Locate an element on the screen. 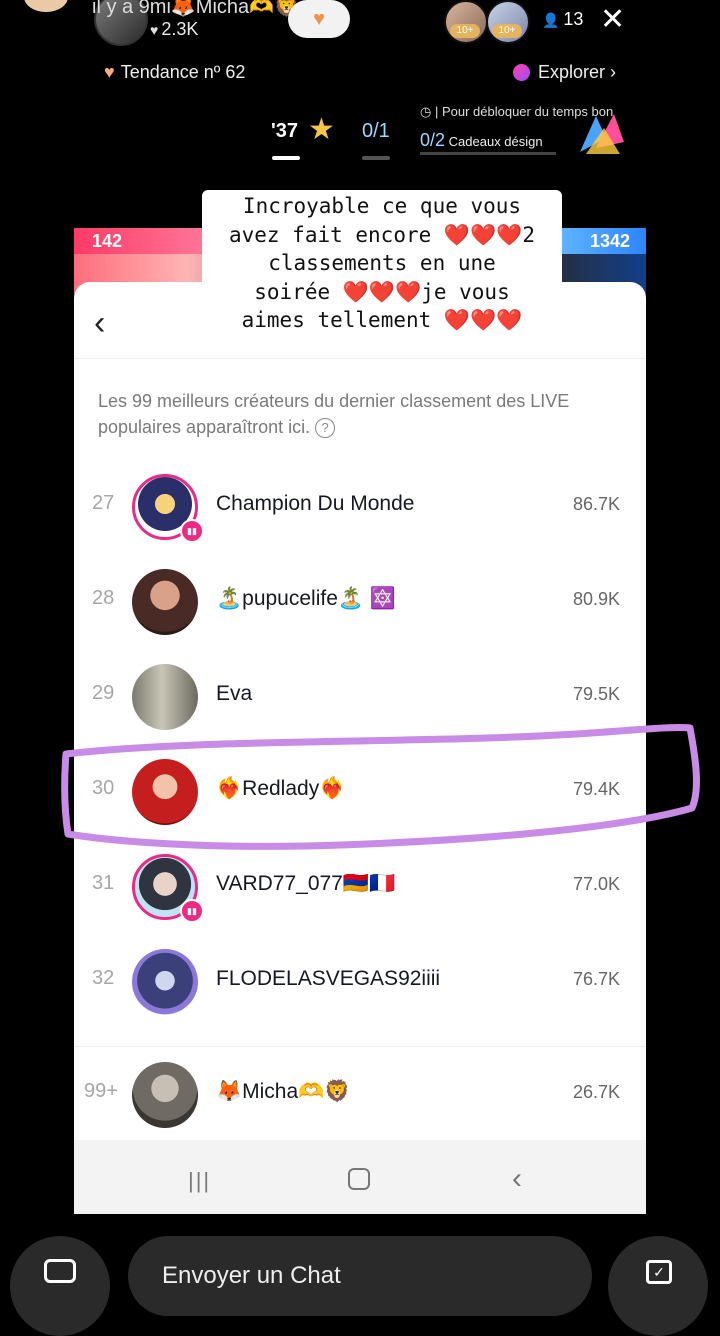  camera-button is located at coordinates (60, 1286).